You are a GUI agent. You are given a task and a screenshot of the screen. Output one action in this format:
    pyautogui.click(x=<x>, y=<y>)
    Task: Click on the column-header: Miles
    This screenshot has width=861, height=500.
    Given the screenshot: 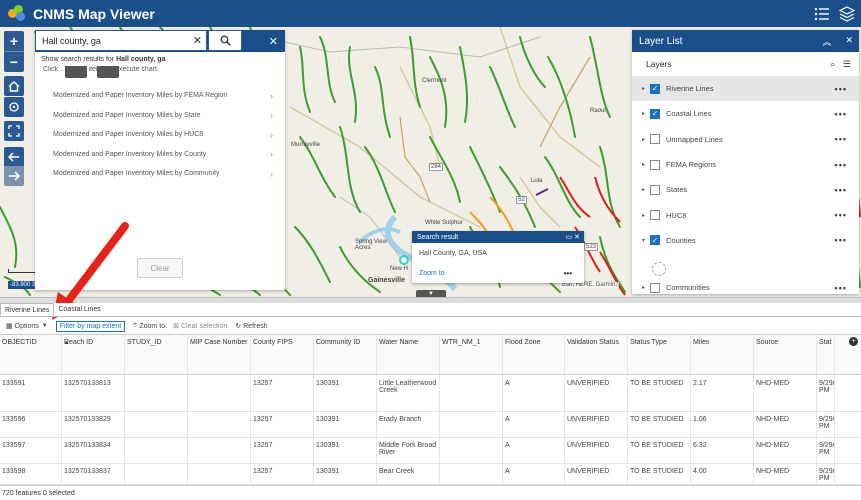 What is the action you would take?
    pyautogui.click(x=722, y=354)
    